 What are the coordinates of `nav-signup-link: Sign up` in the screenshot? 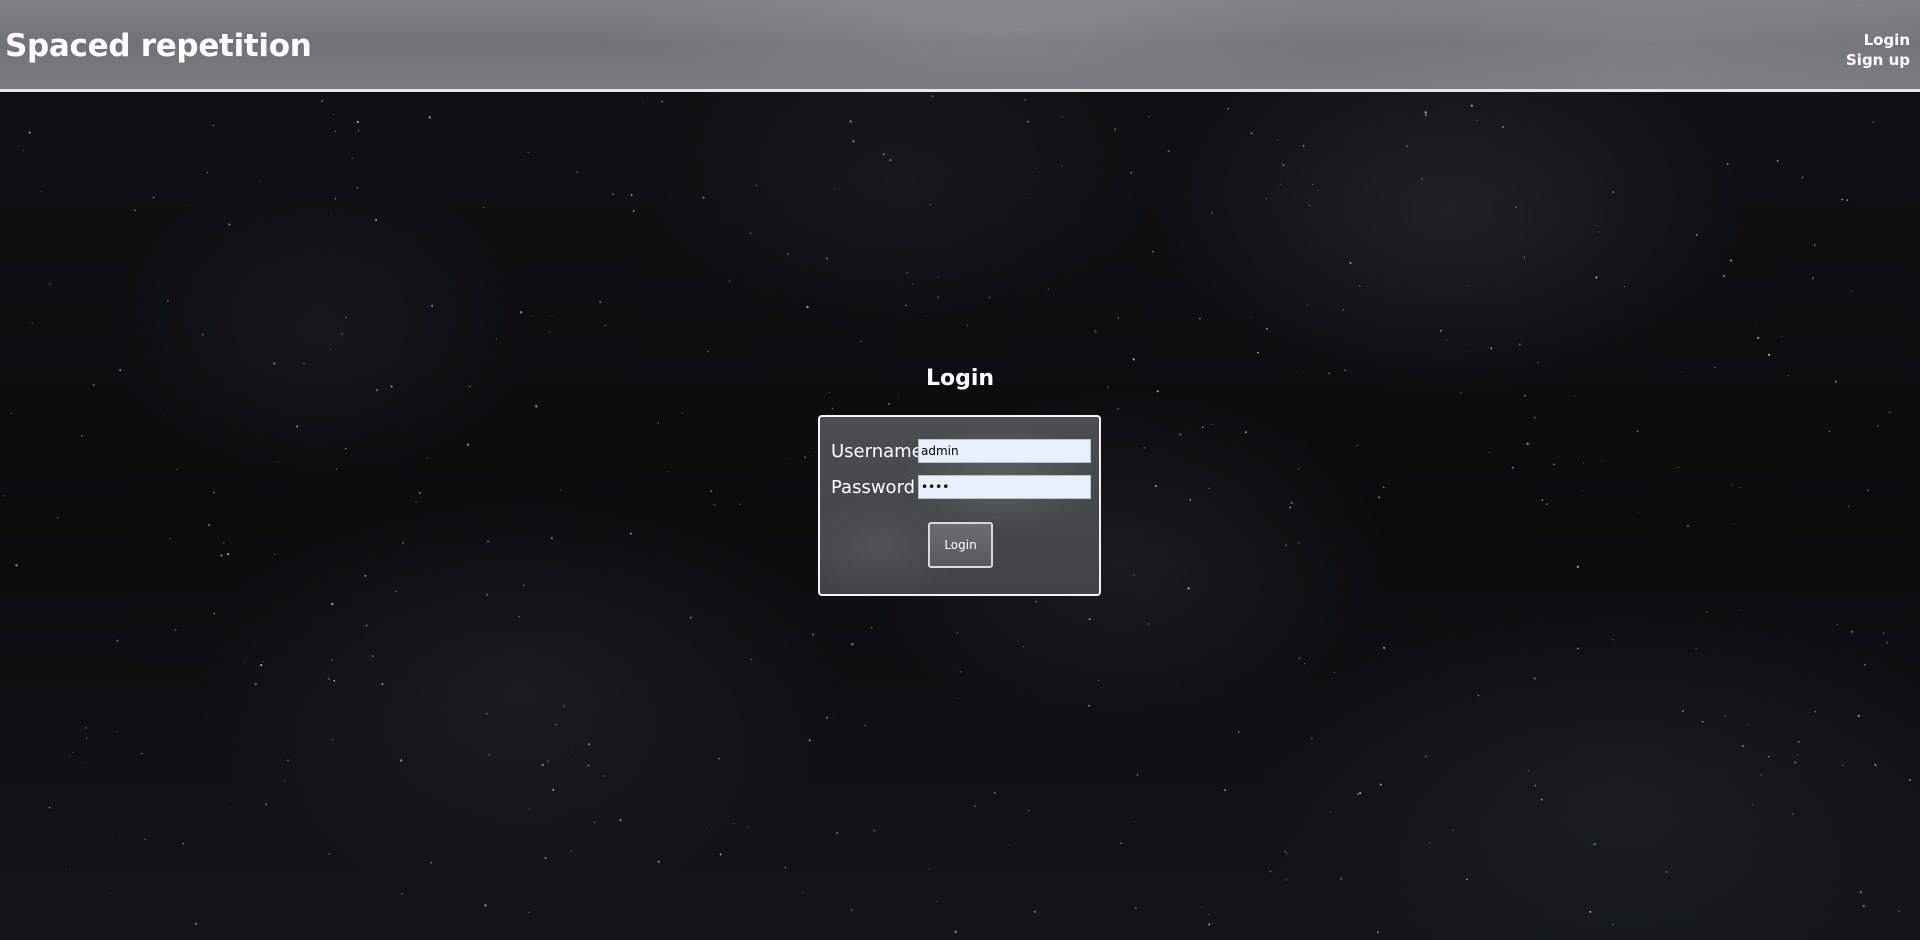 It's located at (1878, 60).